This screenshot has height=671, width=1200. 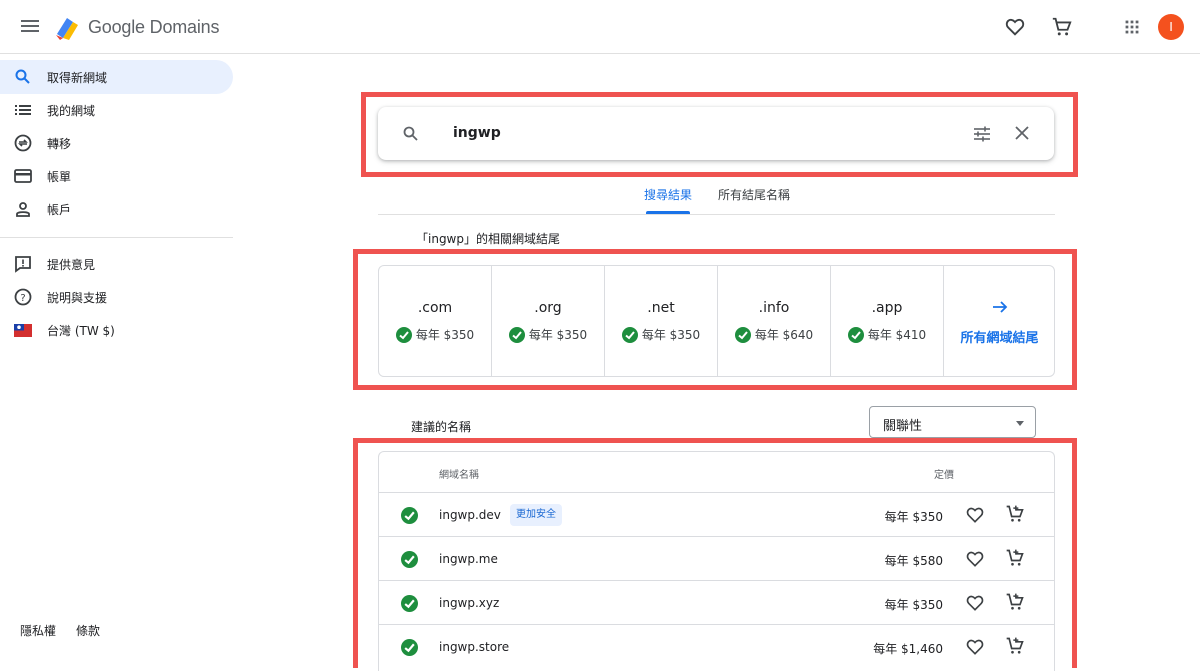 What do you see at coordinates (908, 649) in the screenshot?
I see `domain-price: 每年 $1,460` at bounding box center [908, 649].